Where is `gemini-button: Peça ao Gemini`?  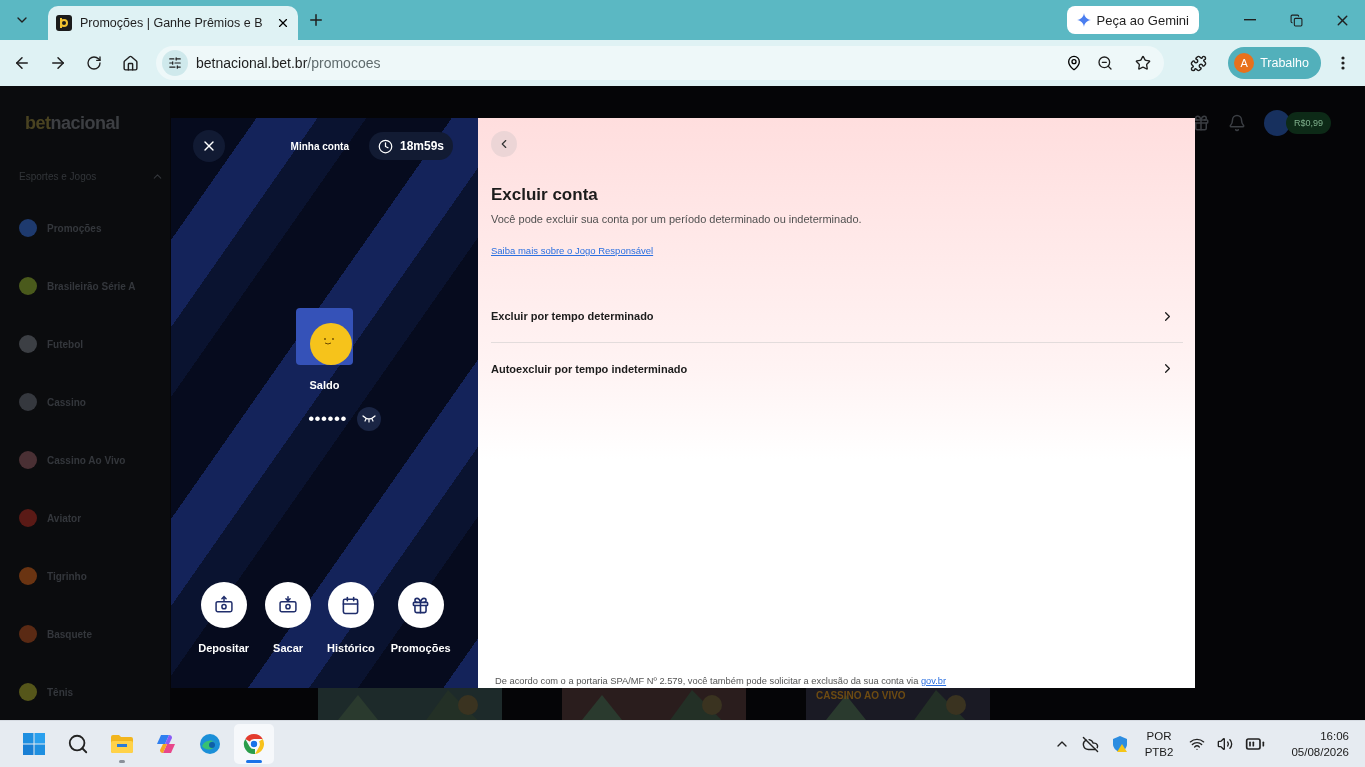 gemini-button: Peça ao Gemini is located at coordinates (1132, 20).